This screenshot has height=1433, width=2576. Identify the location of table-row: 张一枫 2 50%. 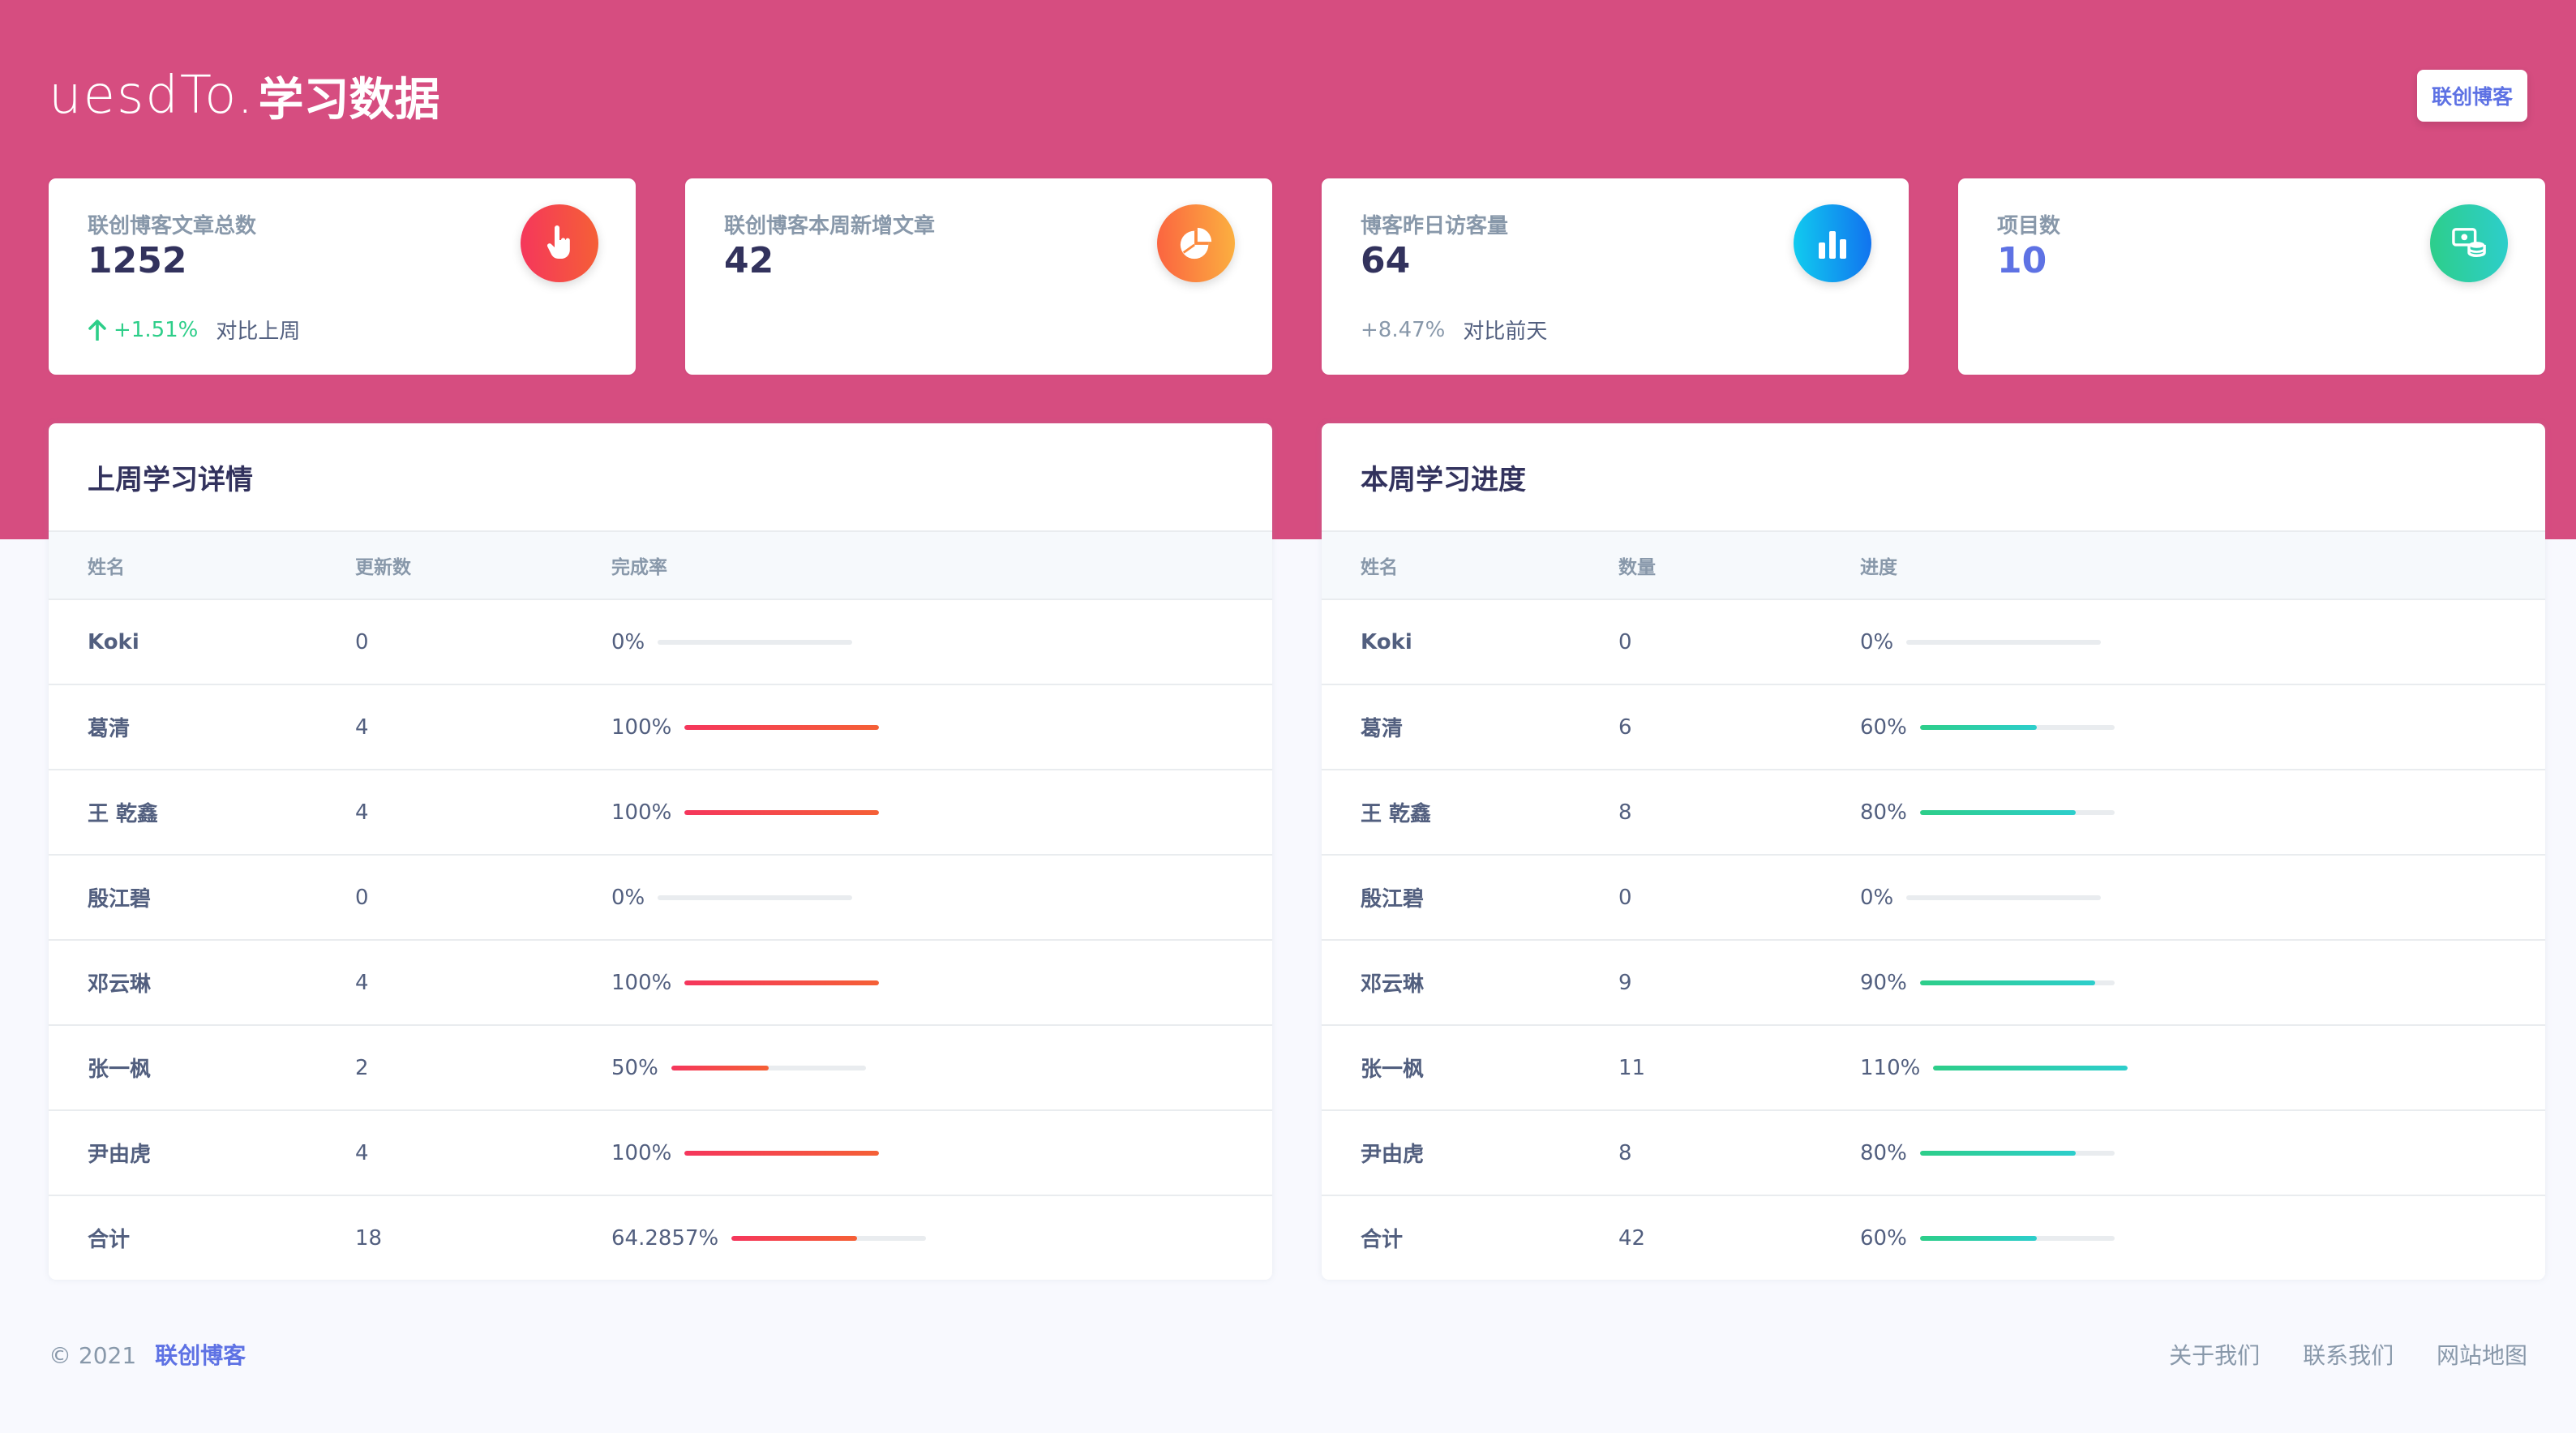
(660, 1068).